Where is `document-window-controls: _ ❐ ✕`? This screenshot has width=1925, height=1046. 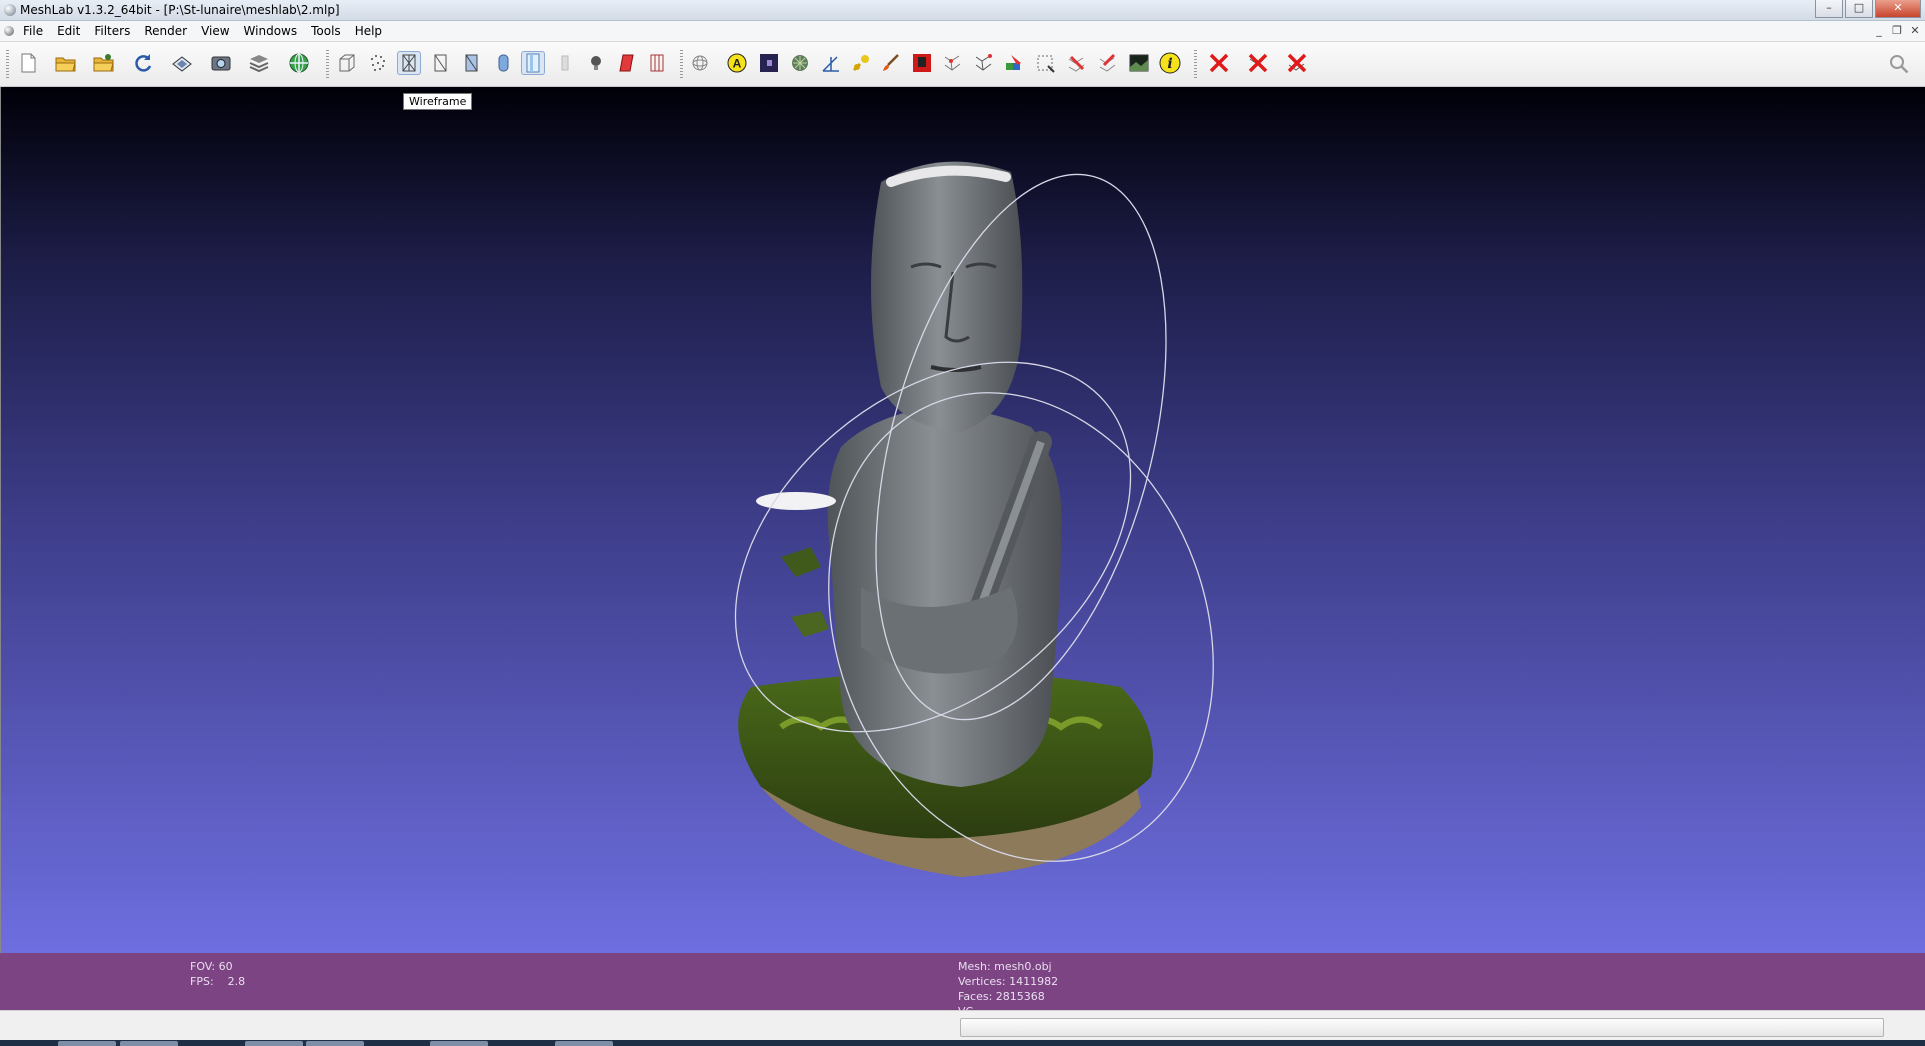
document-window-controls: _ ❐ ✕ is located at coordinates (1897, 30).